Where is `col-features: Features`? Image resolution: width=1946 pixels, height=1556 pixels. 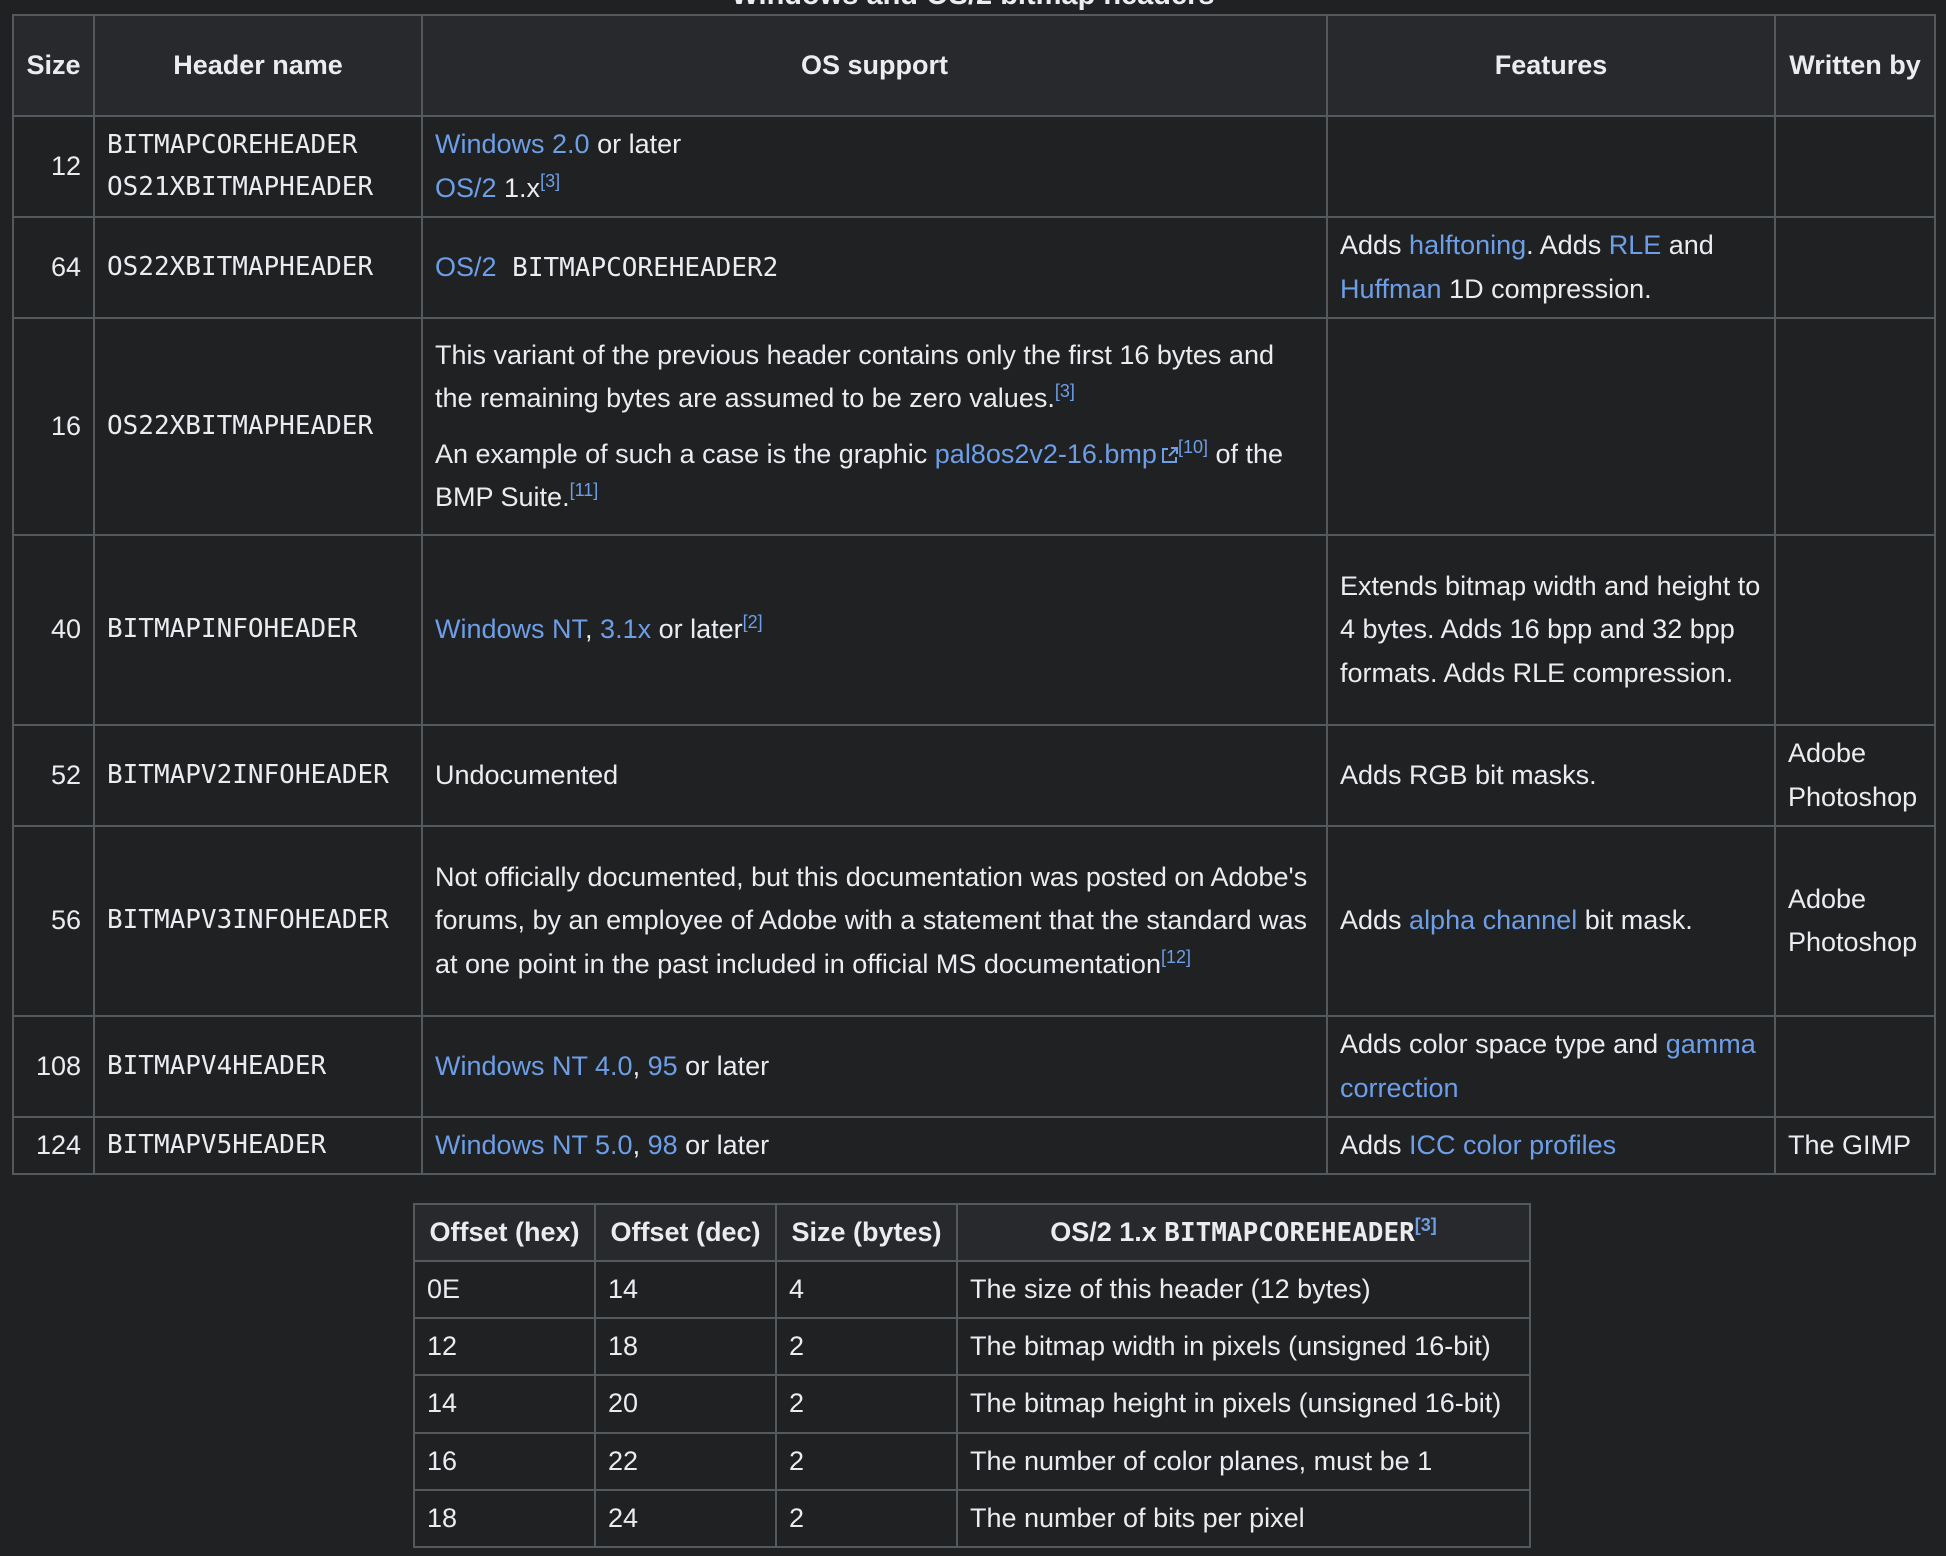 col-features: Features is located at coordinates (1551, 65).